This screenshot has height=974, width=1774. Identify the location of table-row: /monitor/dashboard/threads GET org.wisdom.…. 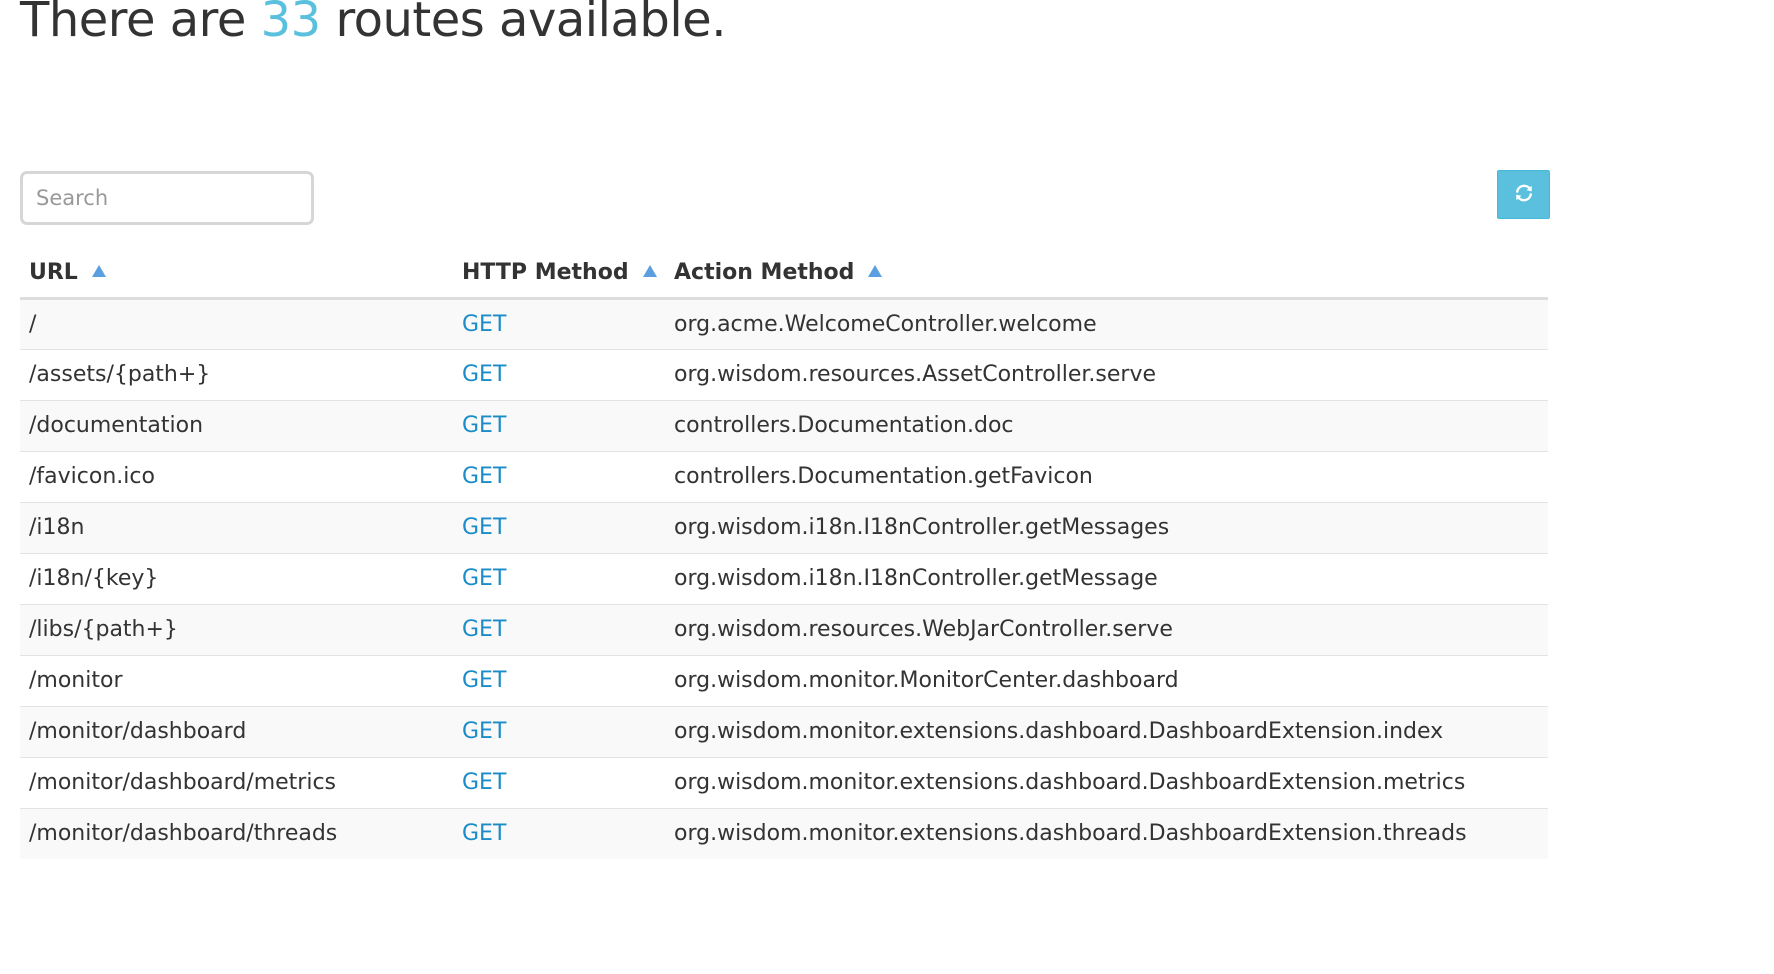
(784, 833).